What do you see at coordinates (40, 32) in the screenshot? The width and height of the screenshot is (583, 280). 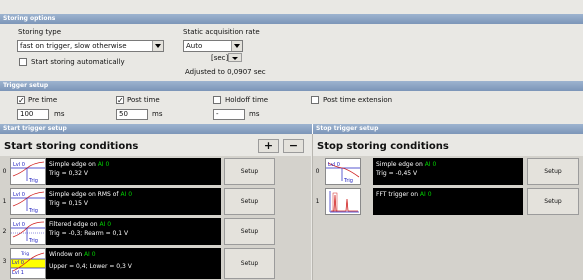 I see `storing-type-label: Storing type` at bounding box center [40, 32].